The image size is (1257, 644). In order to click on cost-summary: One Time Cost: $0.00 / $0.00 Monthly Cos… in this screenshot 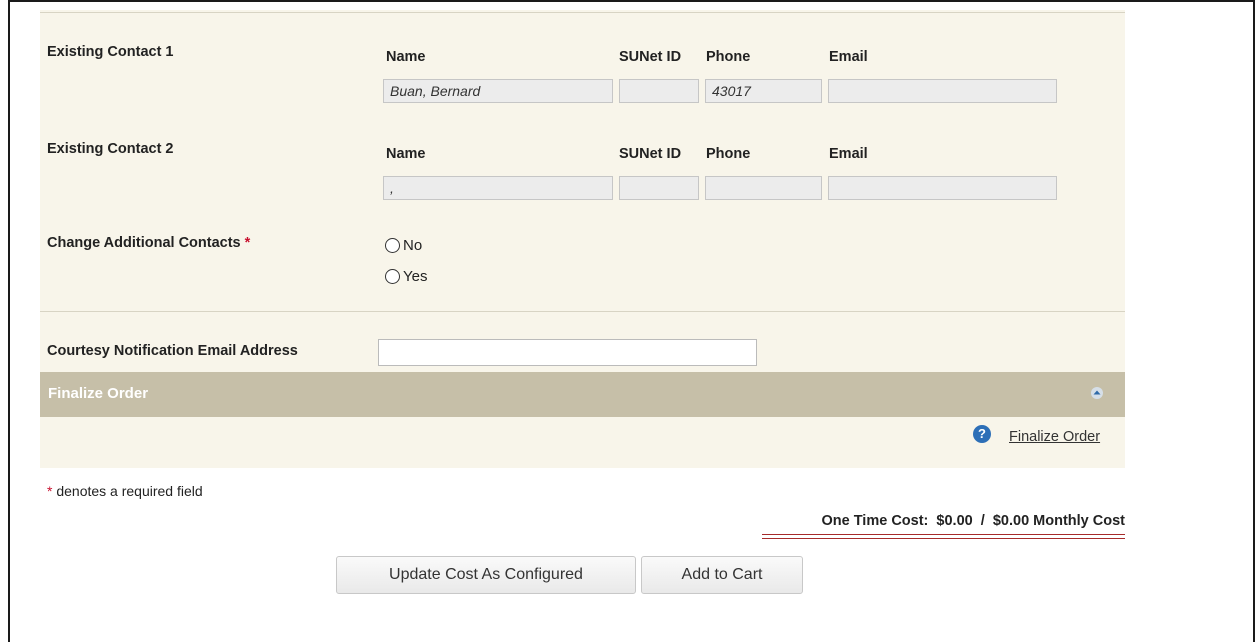, I will do `click(973, 521)`.